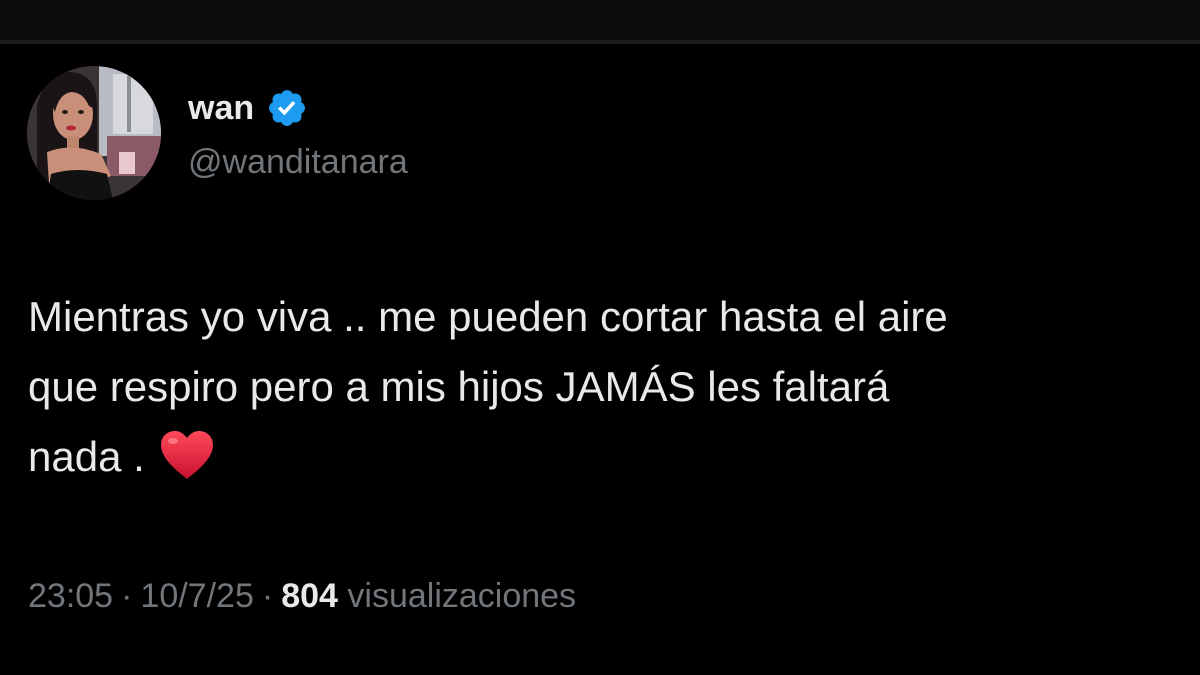 The image size is (1200, 675). Describe the element at coordinates (86, 456) in the screenshot. I see `tweet-text-line: nada .` at that location.